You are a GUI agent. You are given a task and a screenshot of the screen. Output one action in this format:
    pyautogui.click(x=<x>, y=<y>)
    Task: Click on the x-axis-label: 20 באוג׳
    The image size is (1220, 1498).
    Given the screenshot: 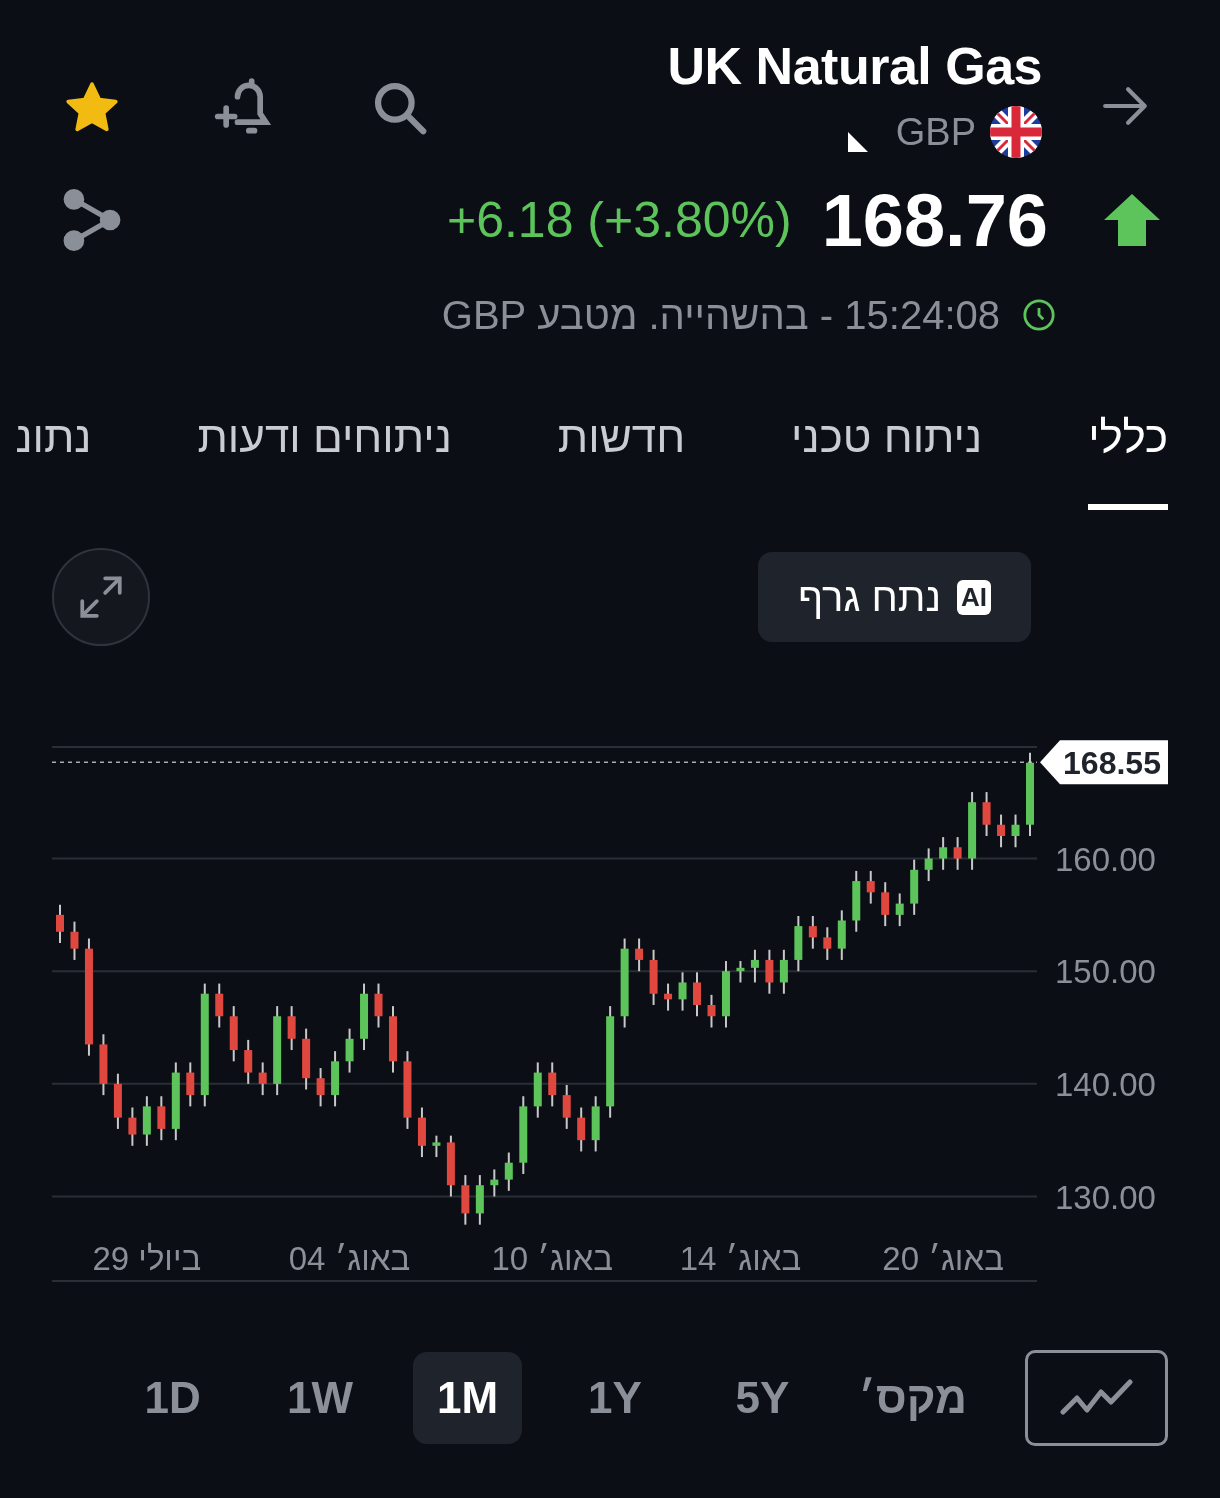 What is the action you would take?
    pyautogui.click(x=943, y=1258)
    